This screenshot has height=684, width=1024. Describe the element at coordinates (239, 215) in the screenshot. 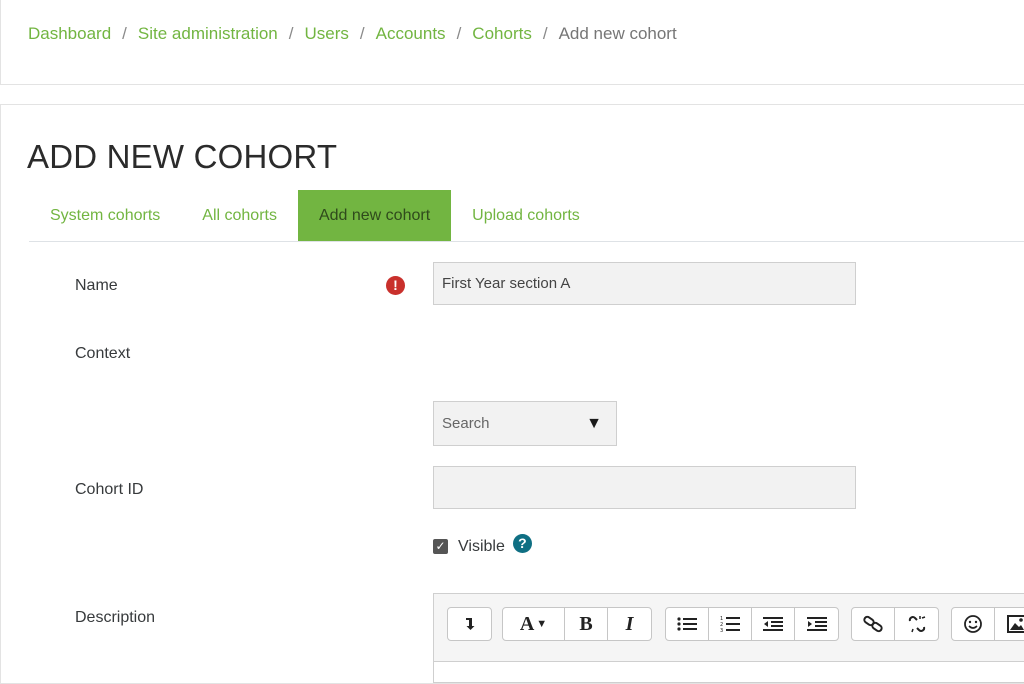

I see `tab-all-cohorts: All cohorts` at that location.